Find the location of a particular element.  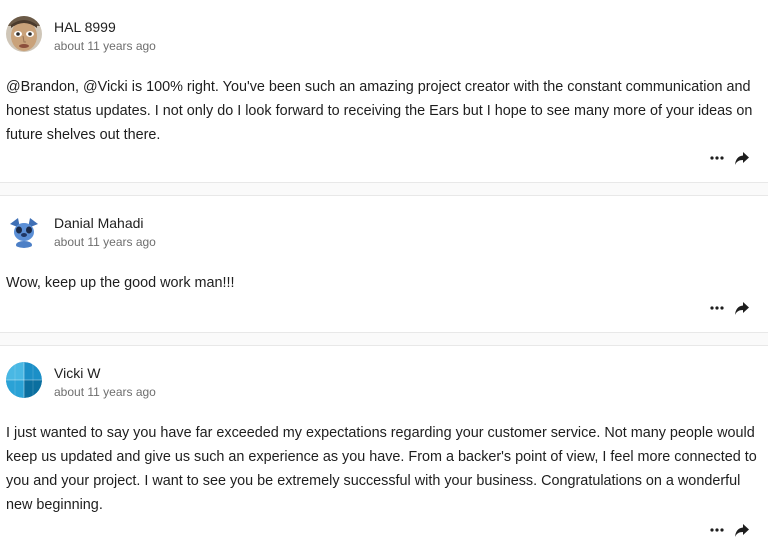

comment-body: Wow, keep up the good work man!!! is located at coordinates (120, 283).